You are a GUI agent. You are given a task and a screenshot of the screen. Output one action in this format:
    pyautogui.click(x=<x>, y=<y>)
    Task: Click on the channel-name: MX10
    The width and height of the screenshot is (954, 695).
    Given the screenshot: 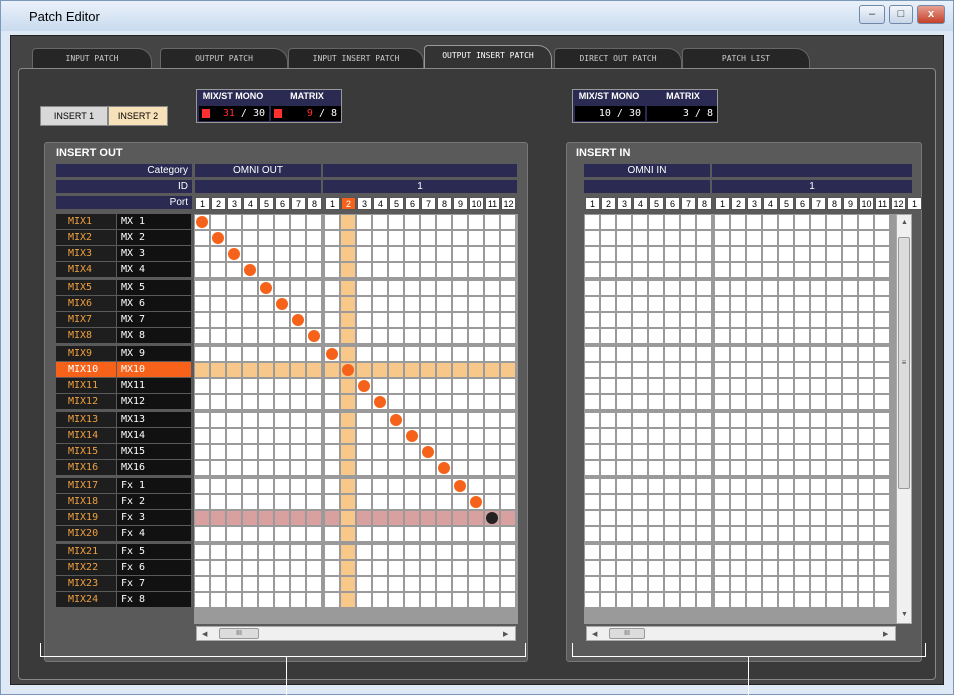 What is the action you would take?
    pyautogui.click(x=154, y=369)
    